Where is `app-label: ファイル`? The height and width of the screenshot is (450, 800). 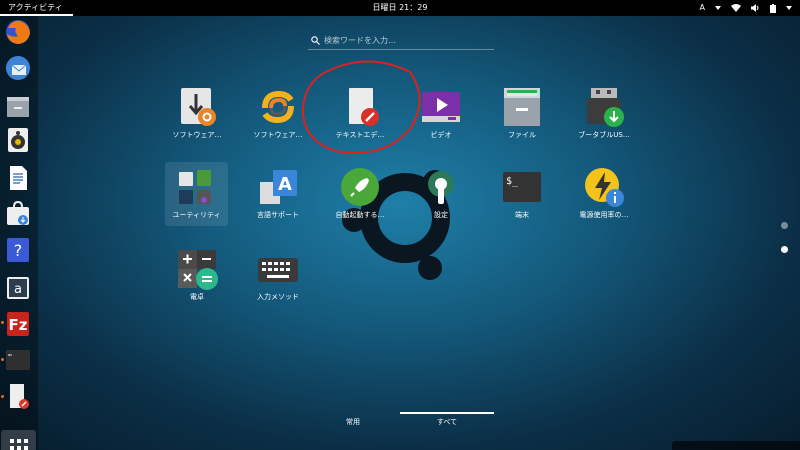 app-label: ファイル is located at coordinates (522, 135).